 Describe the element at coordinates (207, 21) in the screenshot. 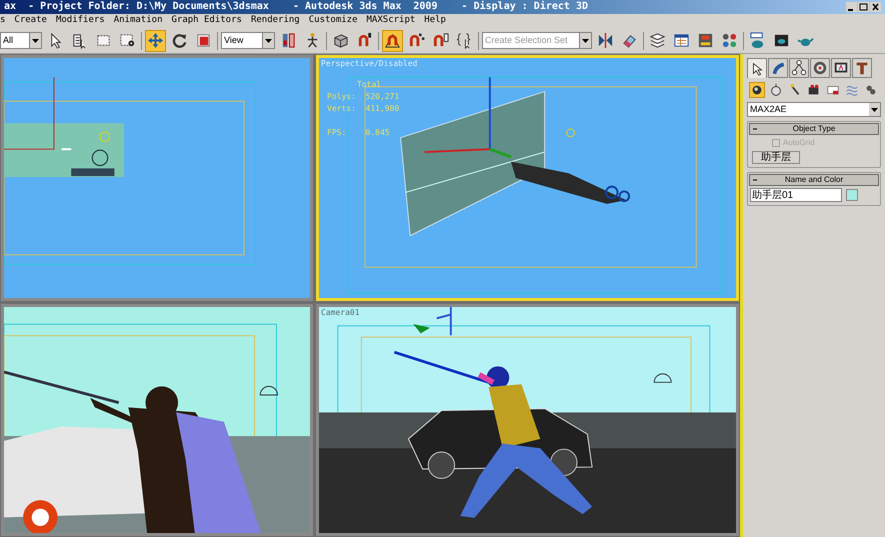

I see `menu-item: Graph Editors` at that location.